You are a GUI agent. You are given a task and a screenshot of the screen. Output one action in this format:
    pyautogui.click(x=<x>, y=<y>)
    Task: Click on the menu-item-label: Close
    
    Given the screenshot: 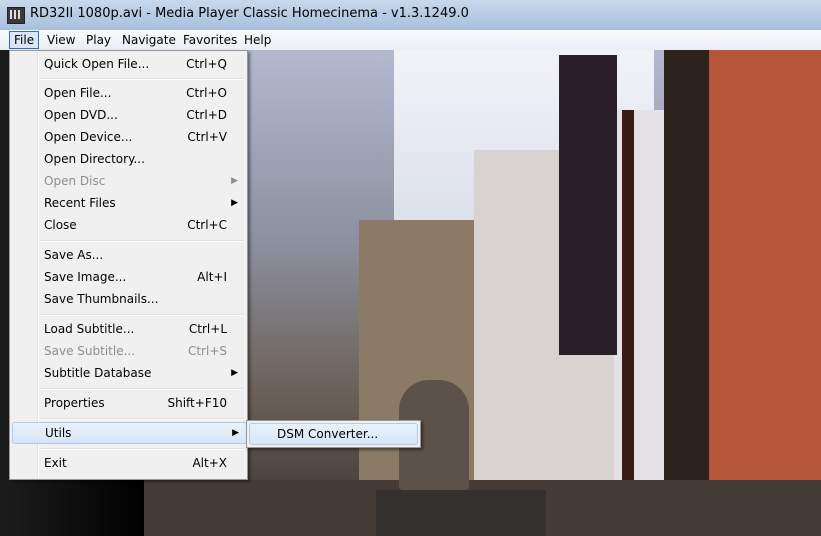 What is the action you would take?
    pyautogui.click(x=60, y=225)
    